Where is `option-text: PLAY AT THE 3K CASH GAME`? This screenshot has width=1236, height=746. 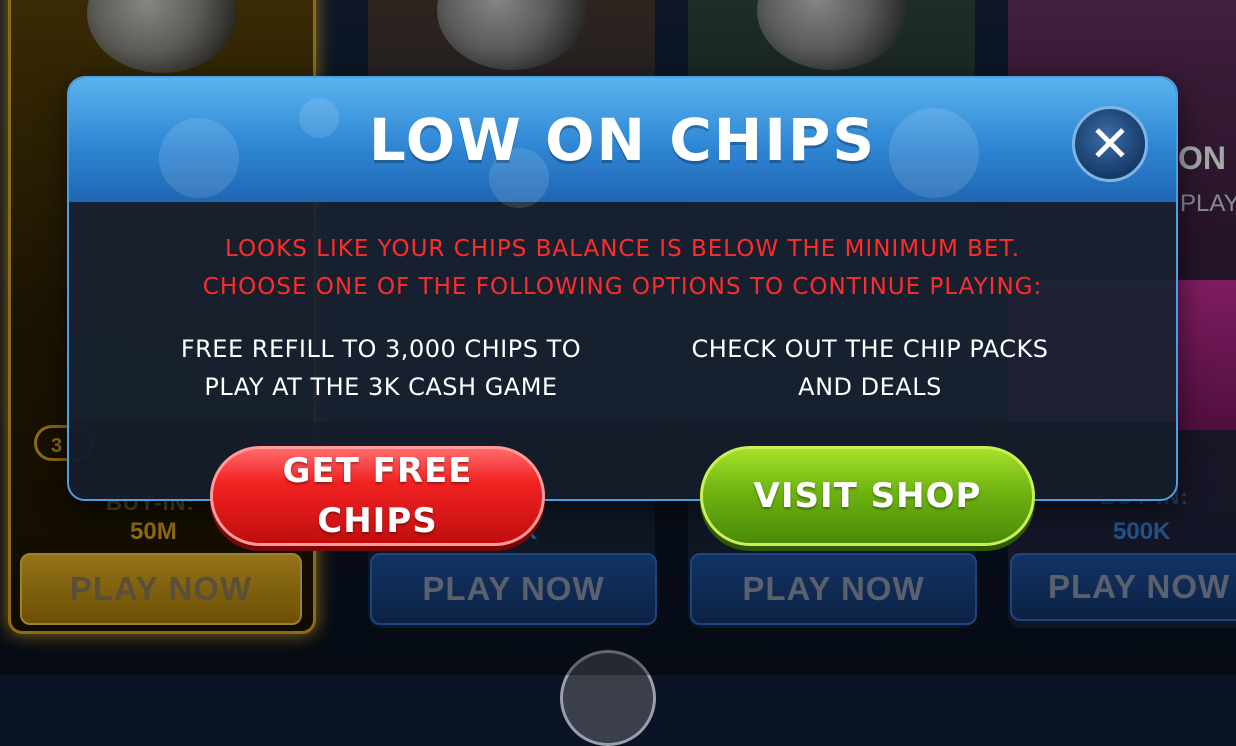
option-text: PLAY AT THE 3K CASH GAME is located at coordinates (381, 387).